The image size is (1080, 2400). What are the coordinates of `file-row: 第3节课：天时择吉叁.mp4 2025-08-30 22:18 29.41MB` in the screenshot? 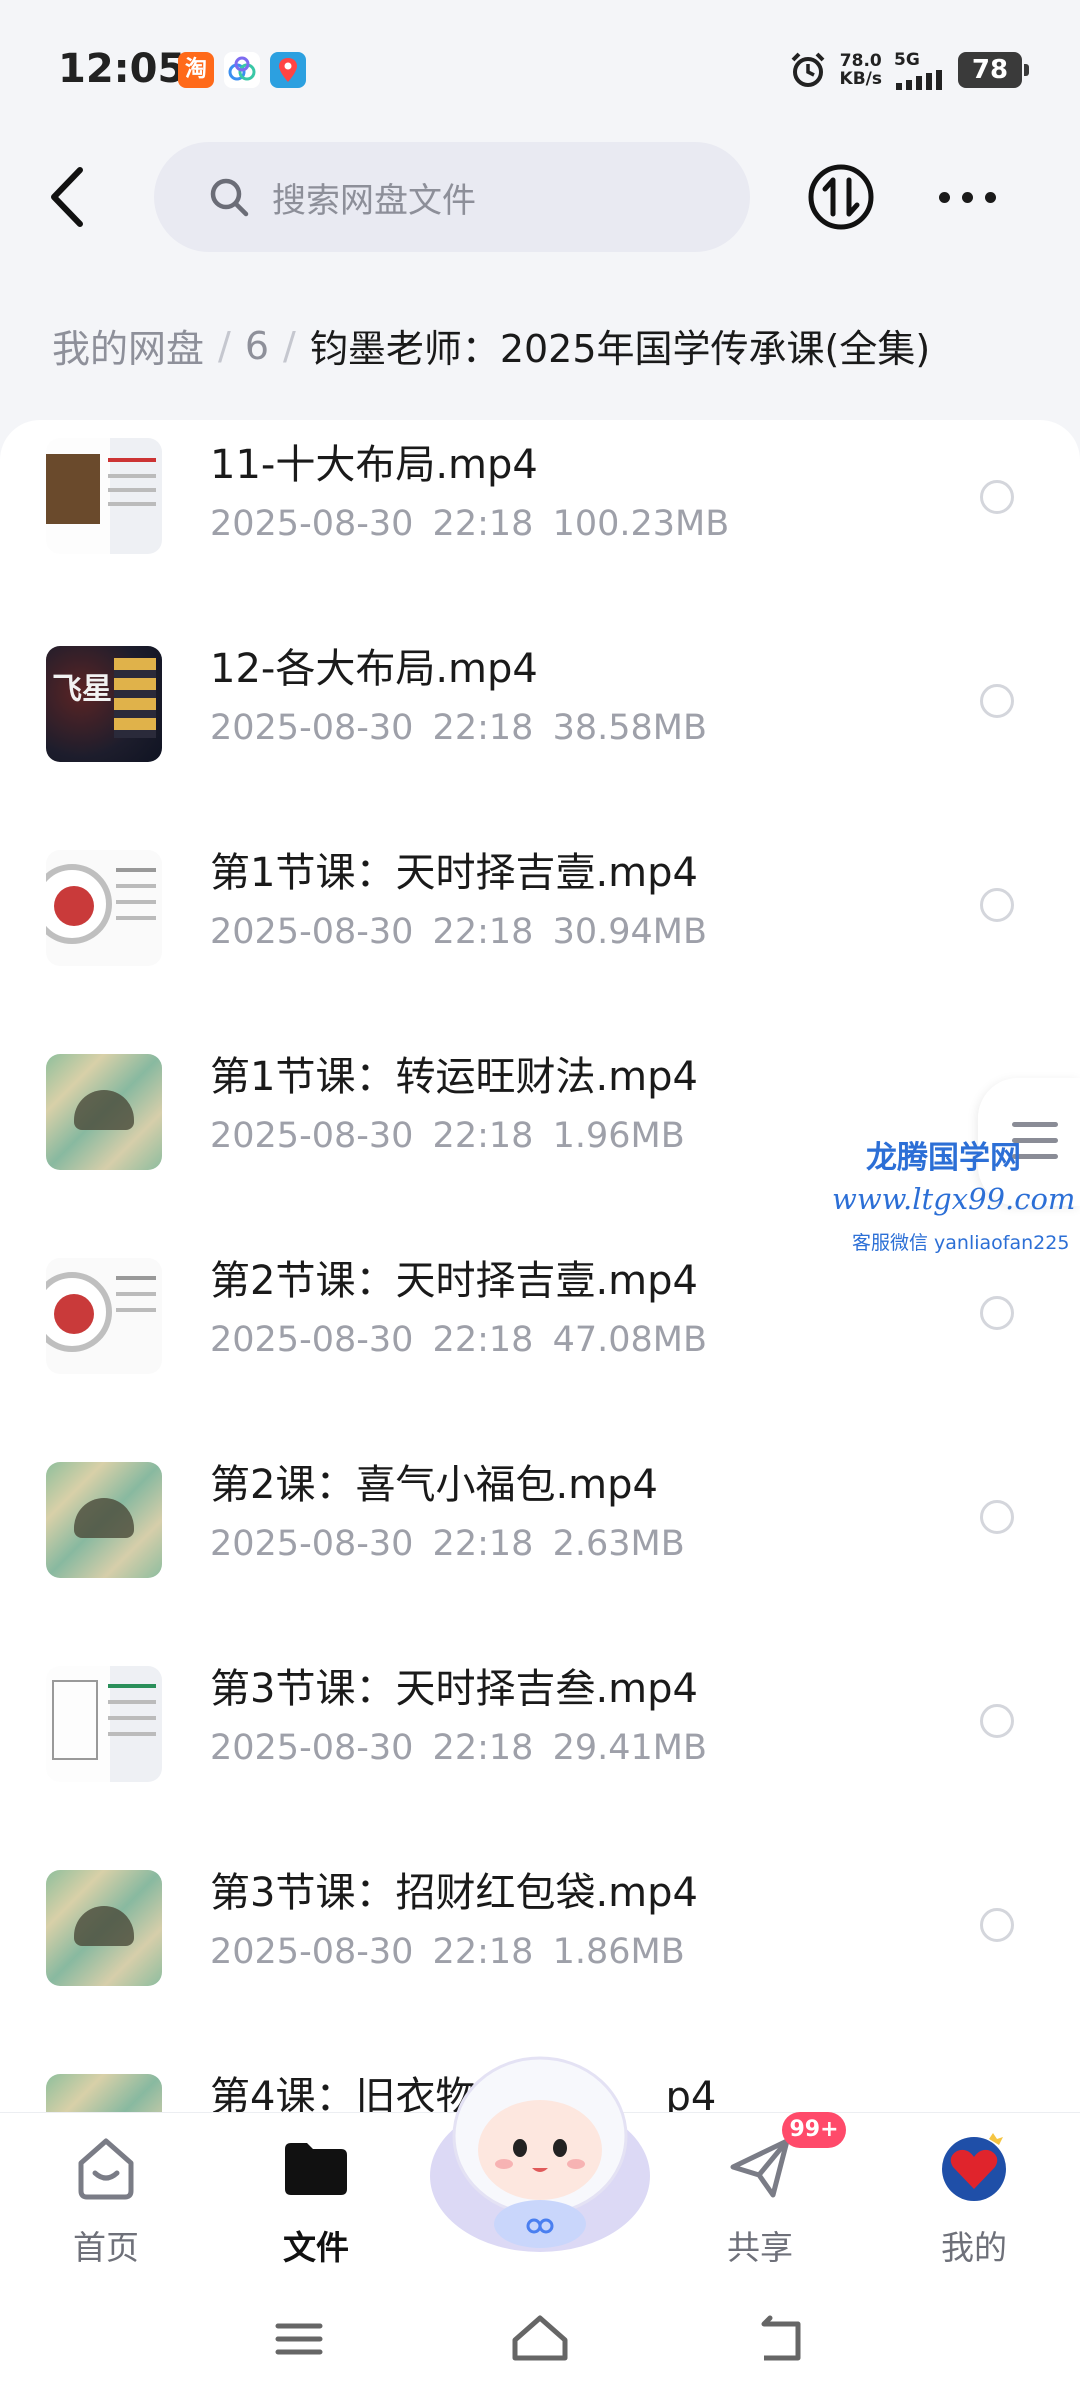 It's located at (540, 1746).